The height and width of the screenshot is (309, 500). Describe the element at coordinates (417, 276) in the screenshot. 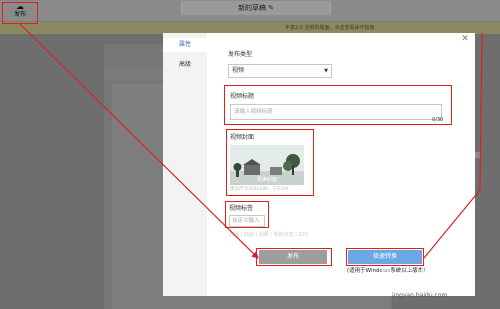

I see `watermark-logo: Bai 经验` at that location.